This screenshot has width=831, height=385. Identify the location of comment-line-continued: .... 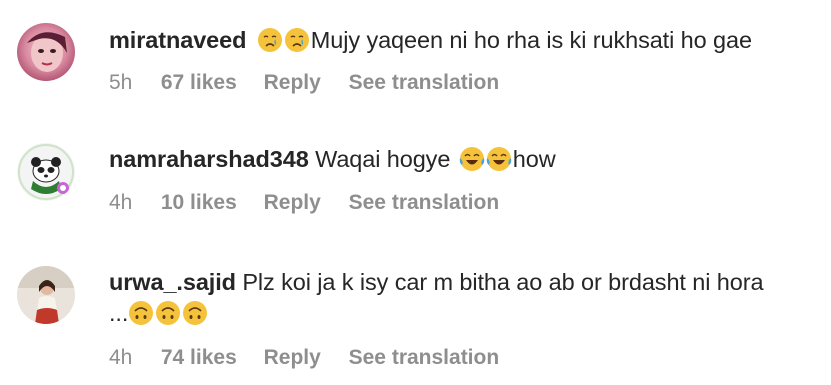
(159, 313).